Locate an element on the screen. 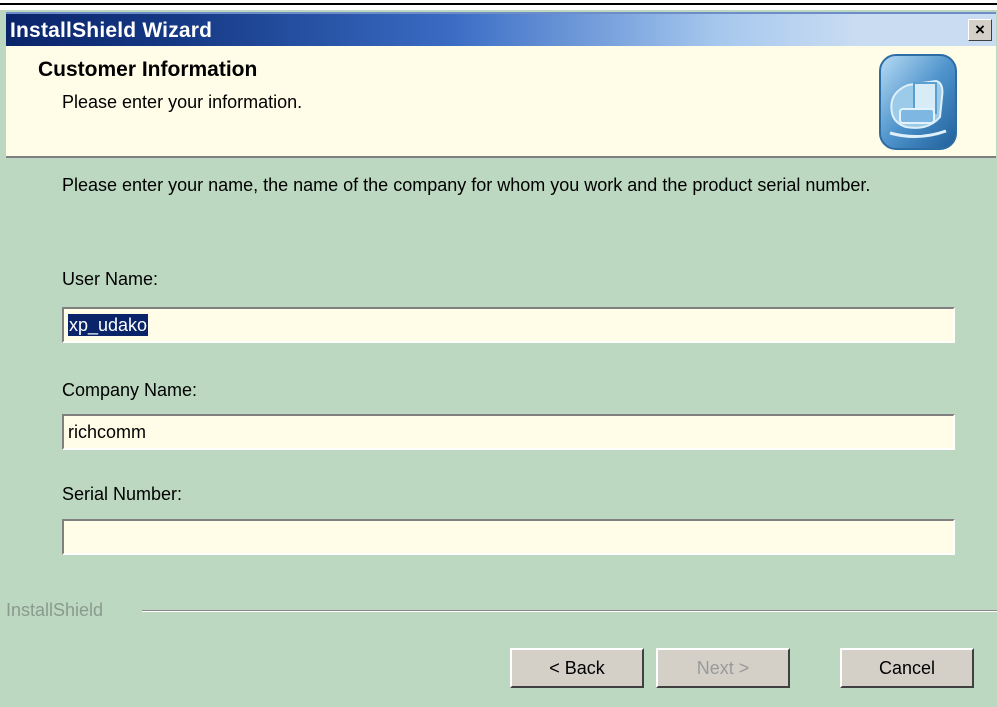  company-name-label: Company Name: is located at coordinates (130, 390).